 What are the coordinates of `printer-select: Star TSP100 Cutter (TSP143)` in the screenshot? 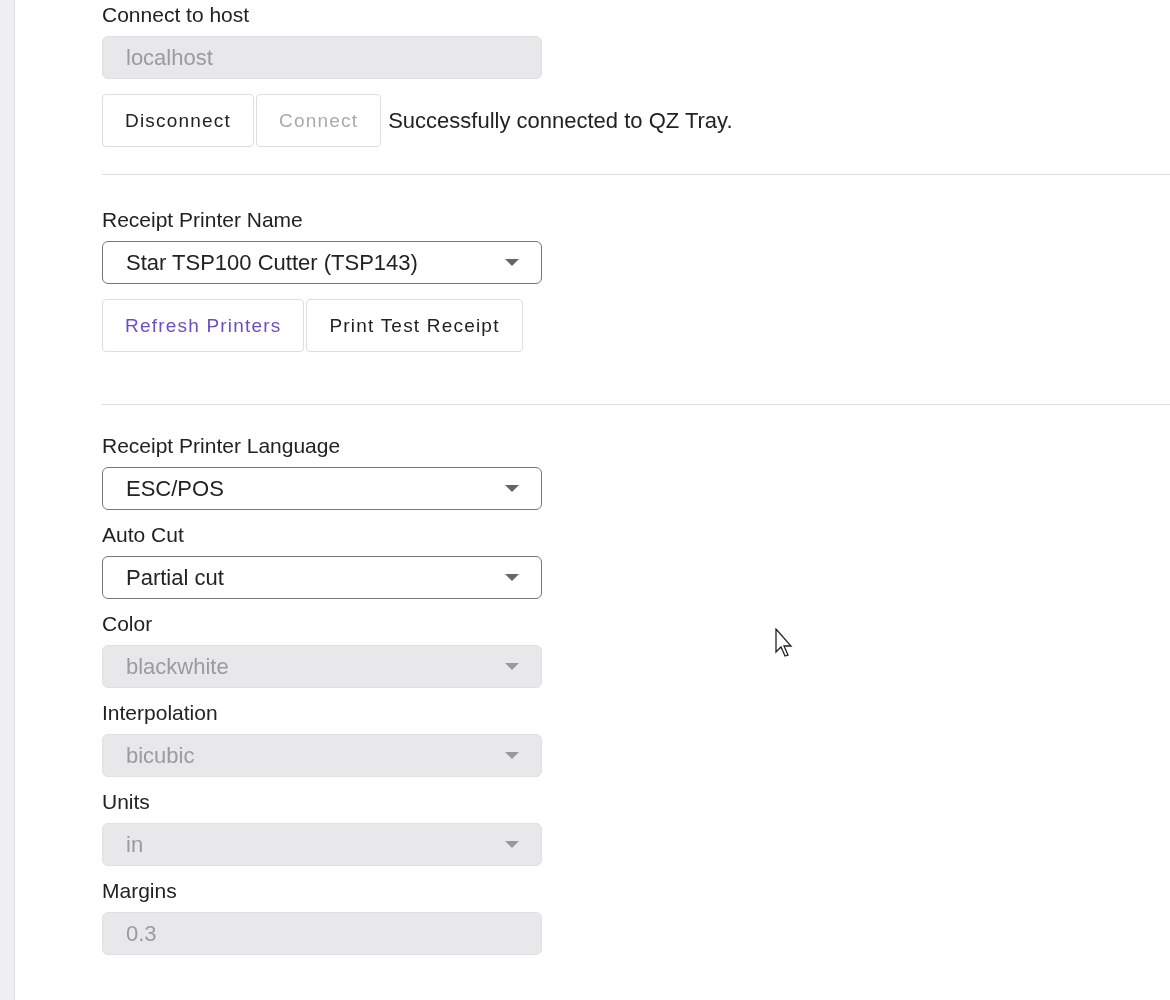 It's located at (322, 262).